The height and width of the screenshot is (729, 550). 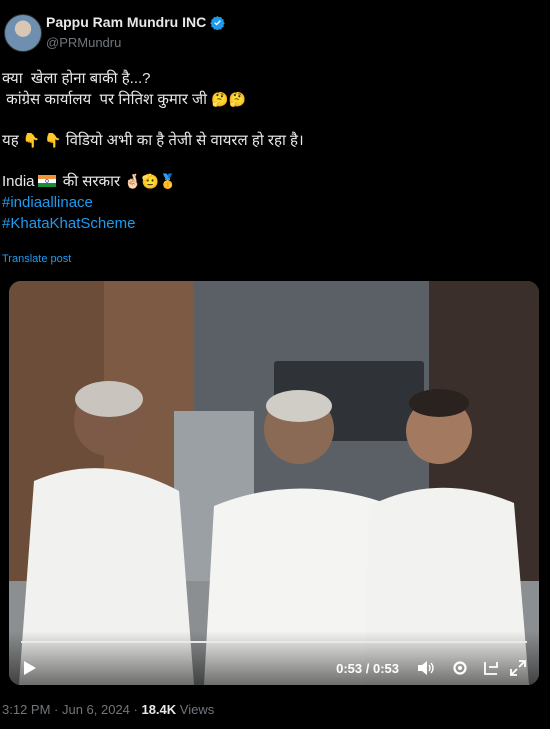 What do you see at coordinates (272, 223) in the screenshot?
I see `hashtag-khatakhatscheme: #KhataKhatScheme` at bounding box center [272, 223].